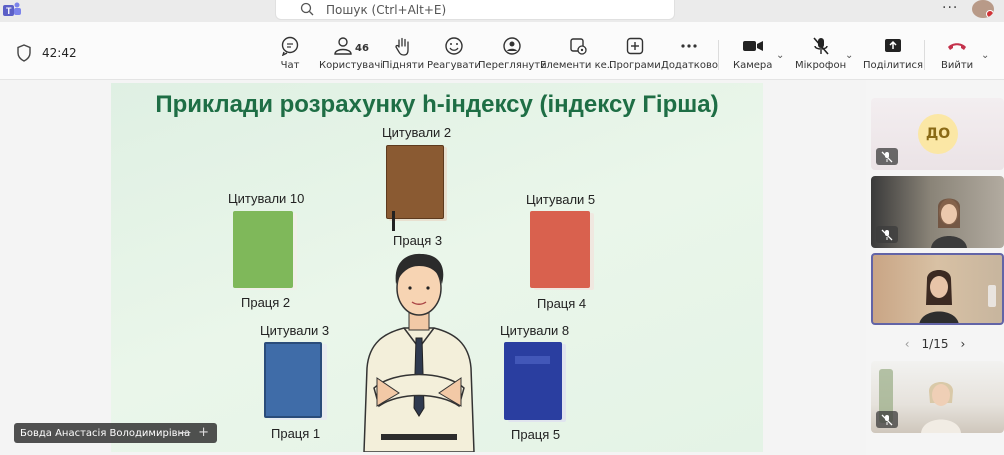 This screenshot has width=1004, height=455. What do you see at coordinates (689, 46) in the screenshot?
I see `ellipsis-icon` at bounding box center [689, 46].